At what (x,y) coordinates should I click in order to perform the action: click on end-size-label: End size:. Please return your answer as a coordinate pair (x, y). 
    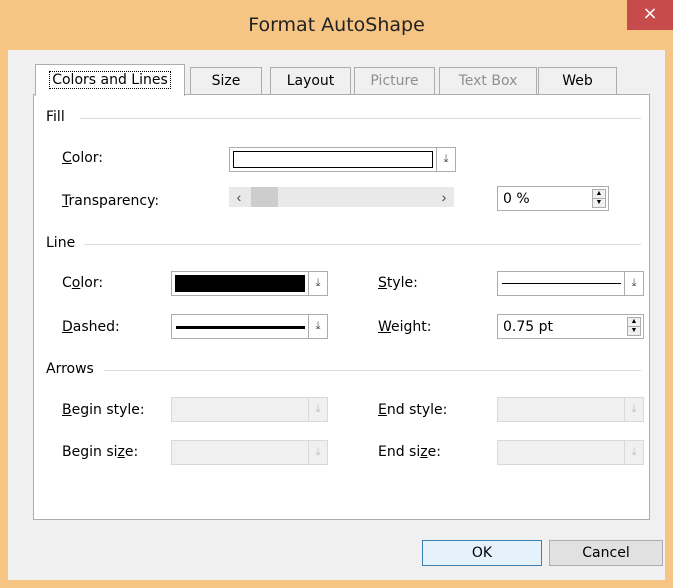
    Looking at the image, I should click on (409, 452).